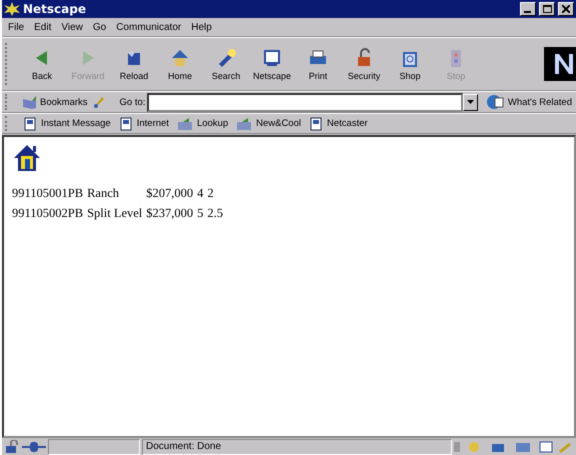  What do you see at coordinates (103, 193) in the screenshot?
I see `listing-cell-text: Ranch` at bounding box center [103, 193].